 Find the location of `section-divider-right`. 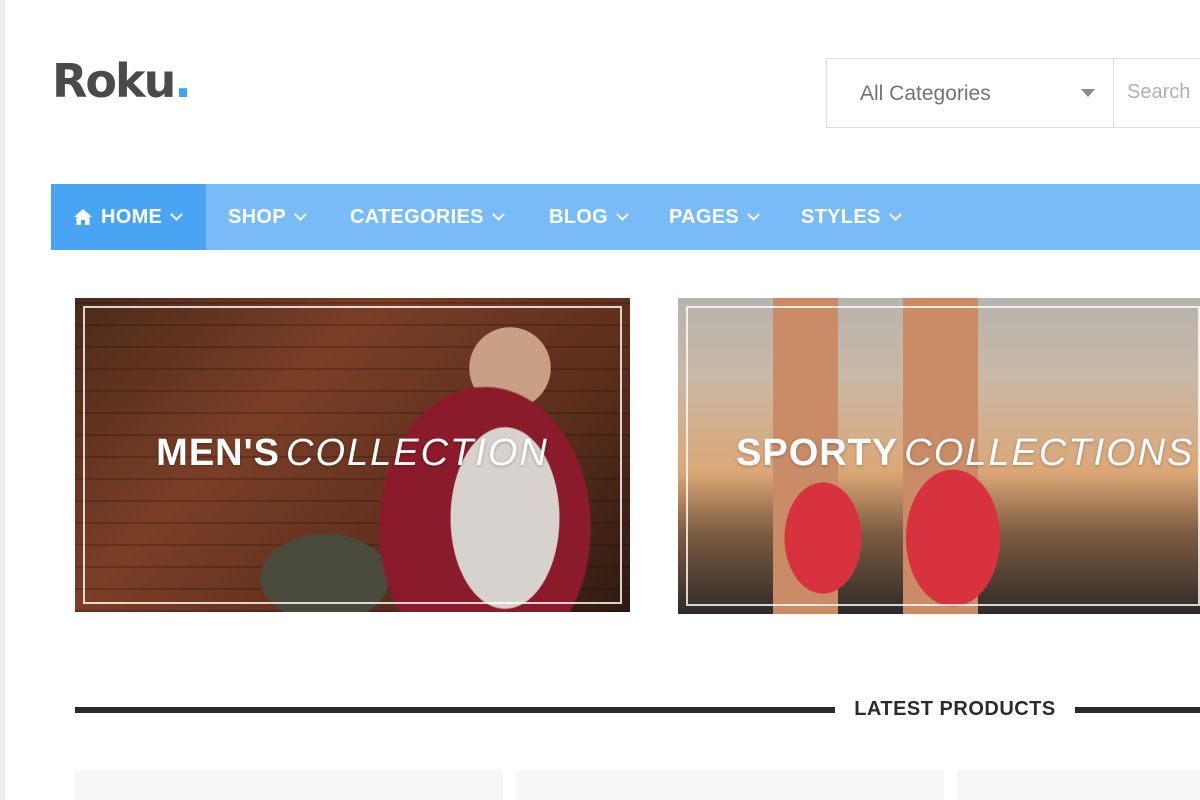

section-divider-right is located at coordinates (1137, 710).